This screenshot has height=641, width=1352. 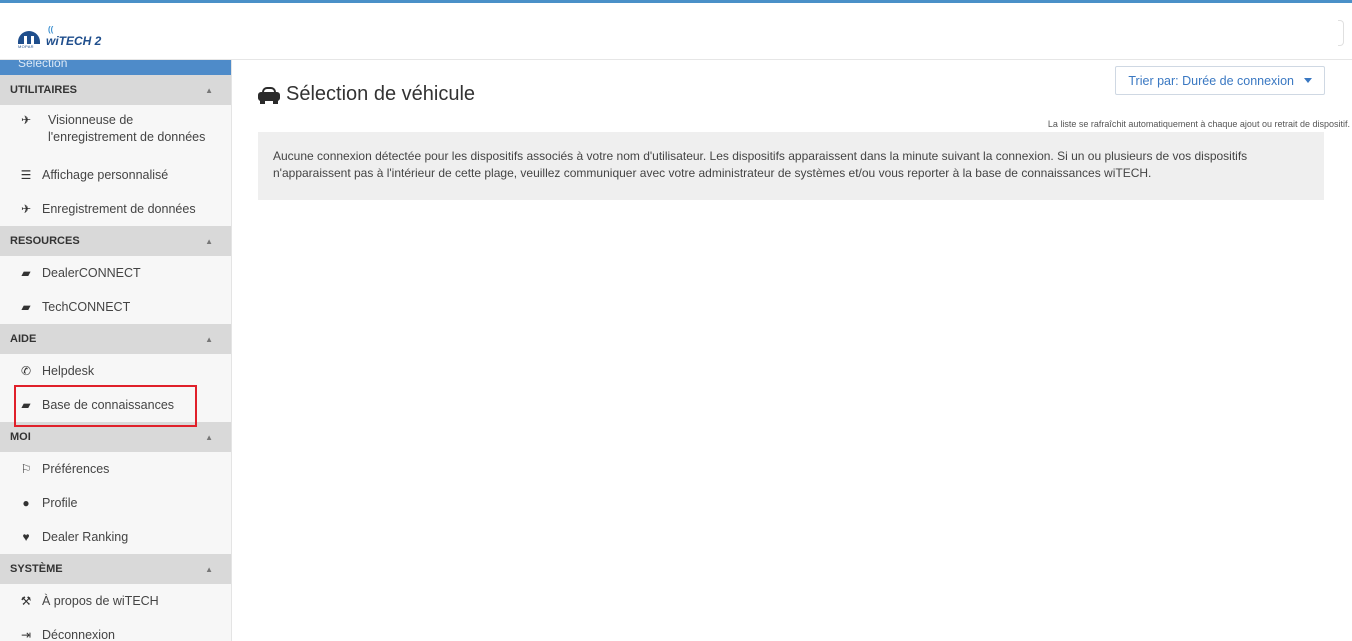 What do you see at coordinates (29, 39) in the screenshot?
I see `mopar-logo: MOPAR` at bounding box center [29, 39].